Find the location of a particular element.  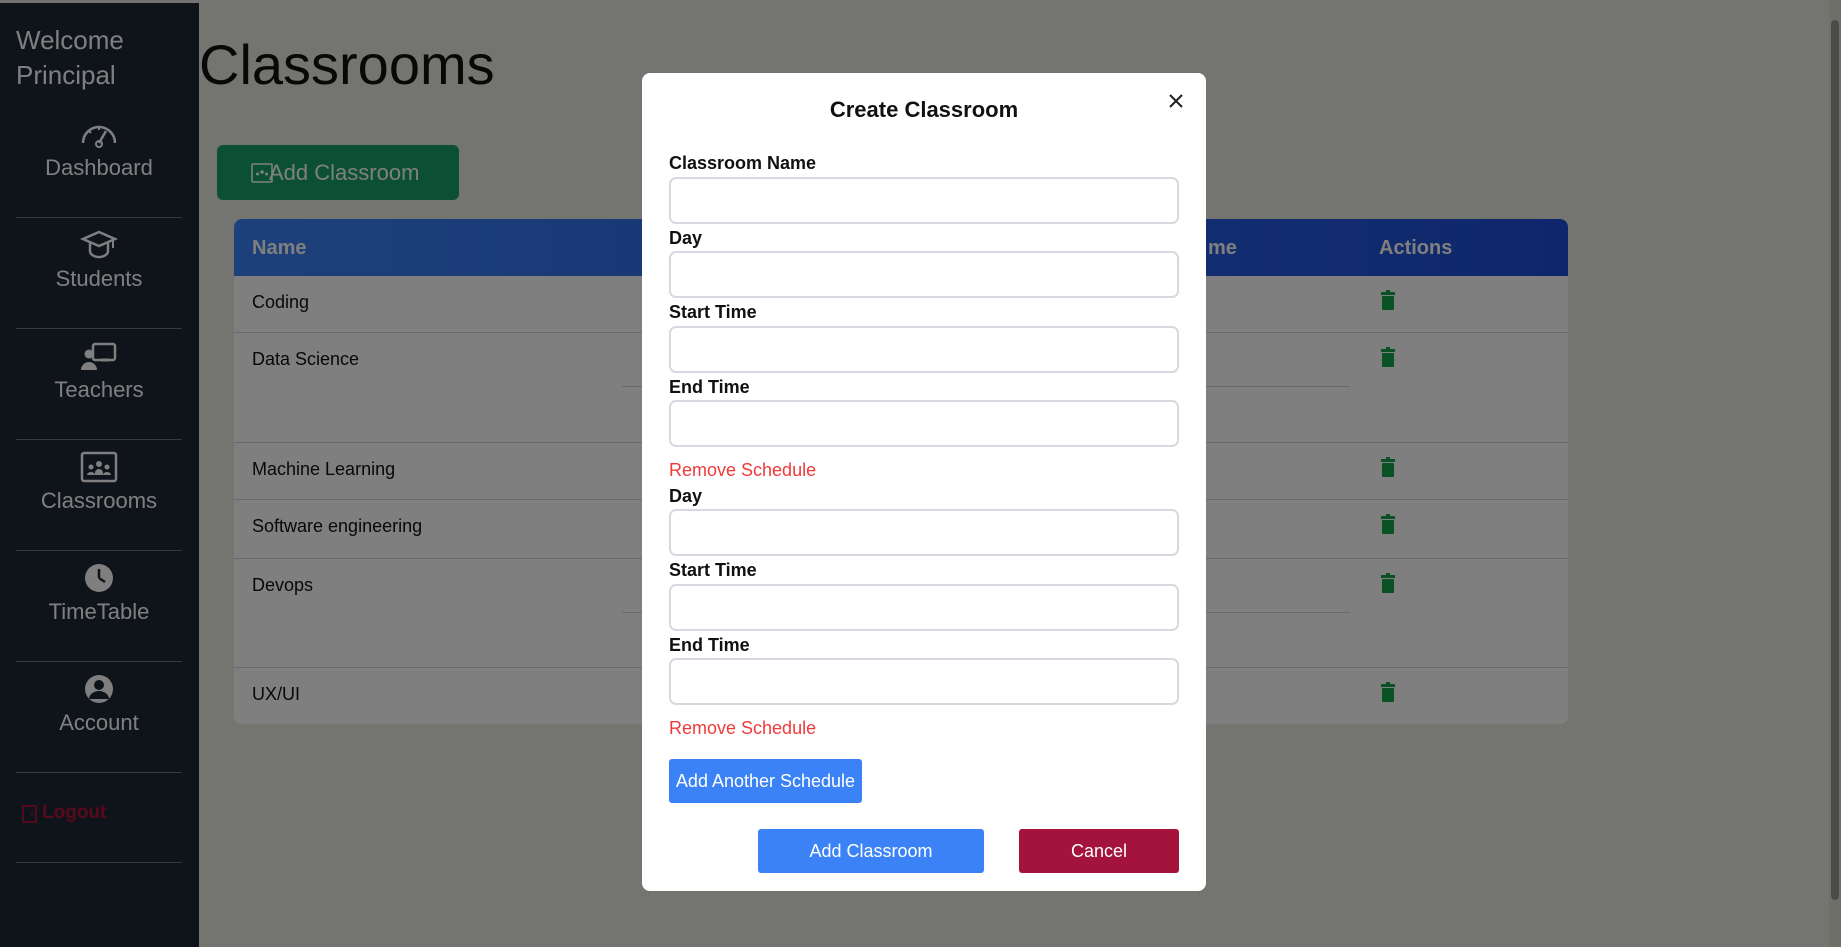

classroom-name-label: Classroom Name is located at coordinates (743, 163).